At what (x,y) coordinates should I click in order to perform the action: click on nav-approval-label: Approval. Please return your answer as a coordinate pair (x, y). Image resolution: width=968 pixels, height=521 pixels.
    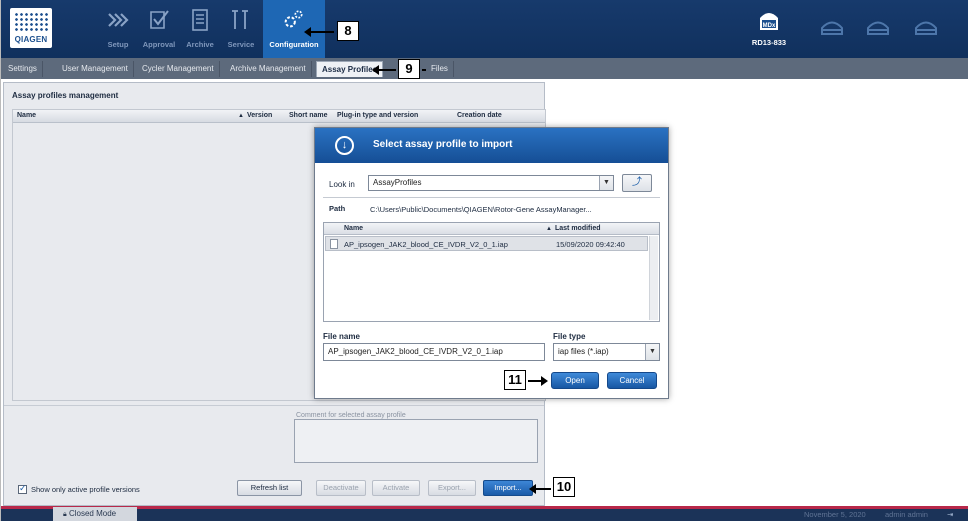
    Looking at the image, I should click on (159, 44).